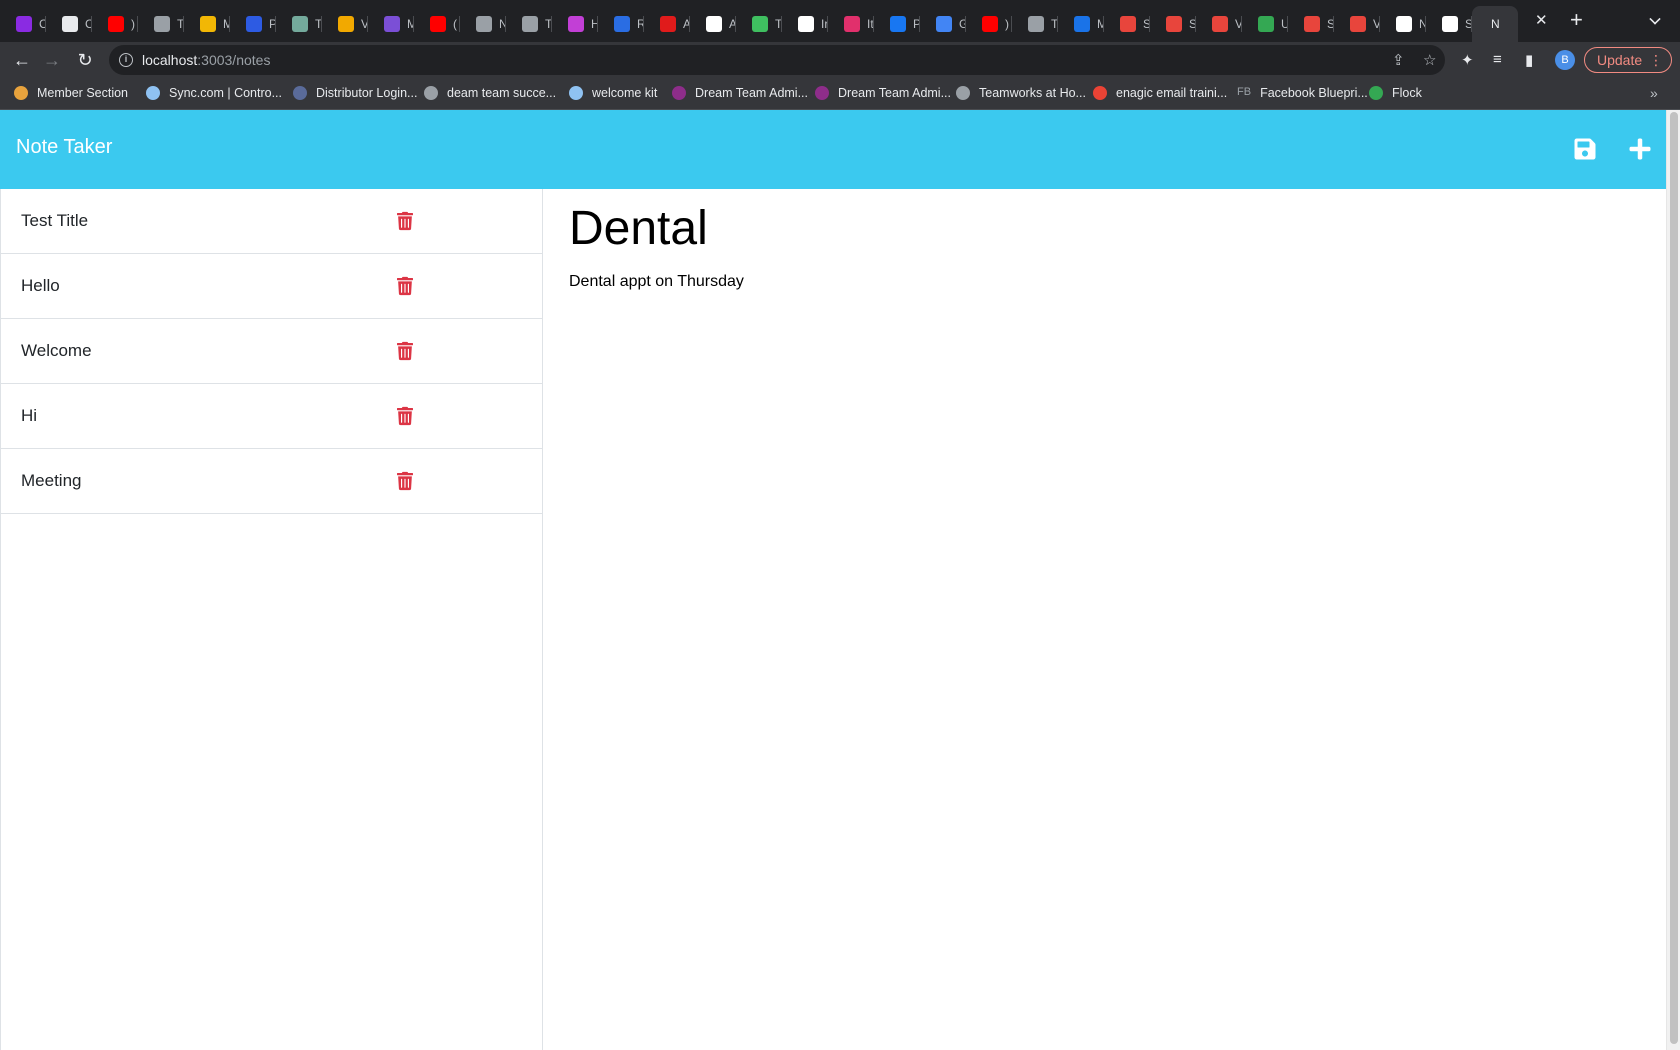 This screenshot has width=1680, height=1050. What do you see at coordinates (52, 60) in the screenshot?
I see `forward-button: →` at bounding box center [52, 60].